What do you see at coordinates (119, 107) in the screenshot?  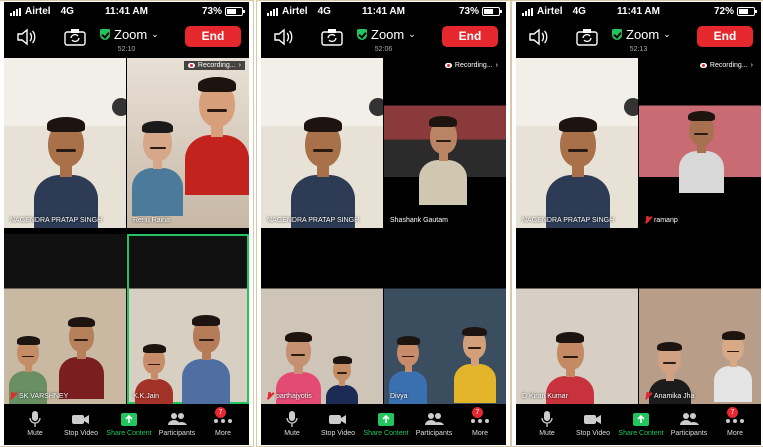 I see `wall-clock` at bounding box center [119, 107].